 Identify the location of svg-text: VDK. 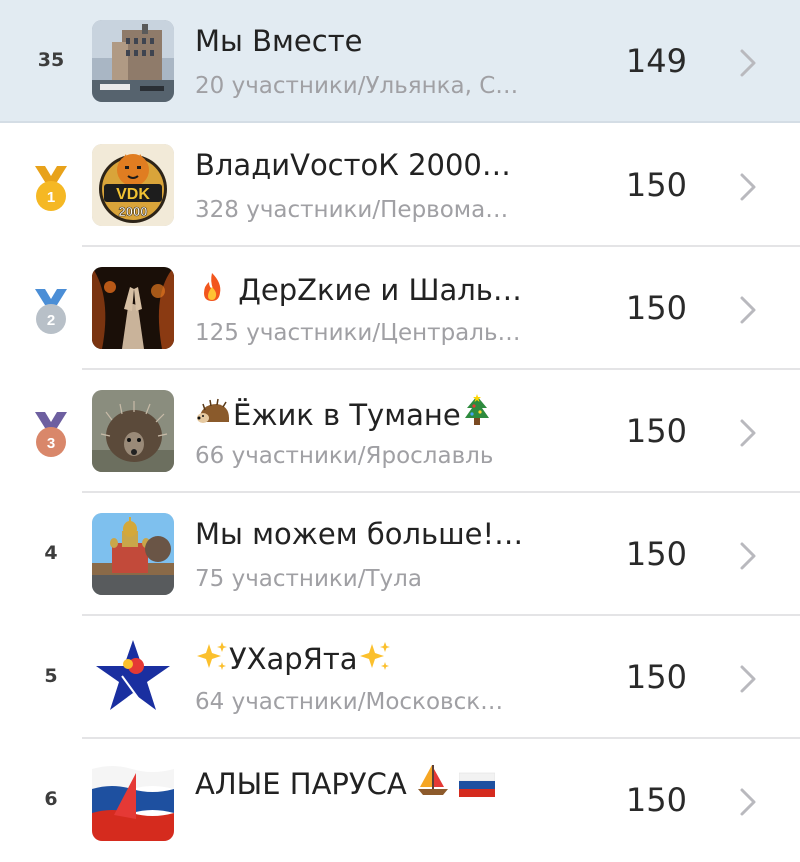
(133, 194).